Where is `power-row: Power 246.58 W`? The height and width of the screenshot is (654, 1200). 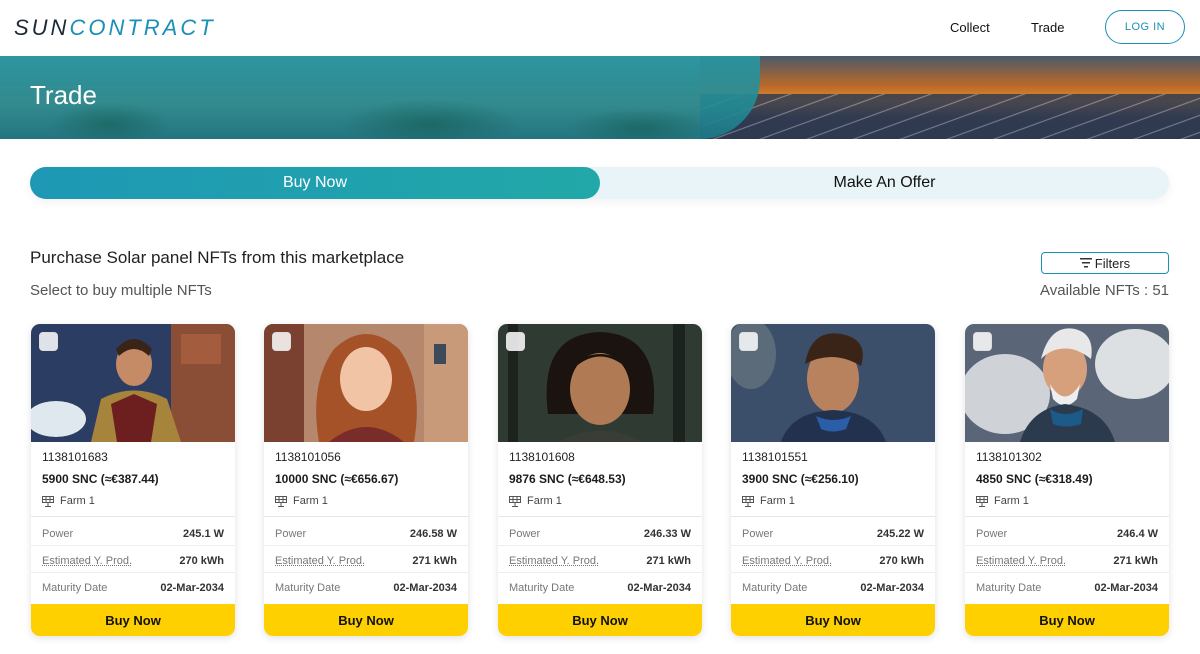 power-row: Power 246.58 W is located at coordinates (366, 534).